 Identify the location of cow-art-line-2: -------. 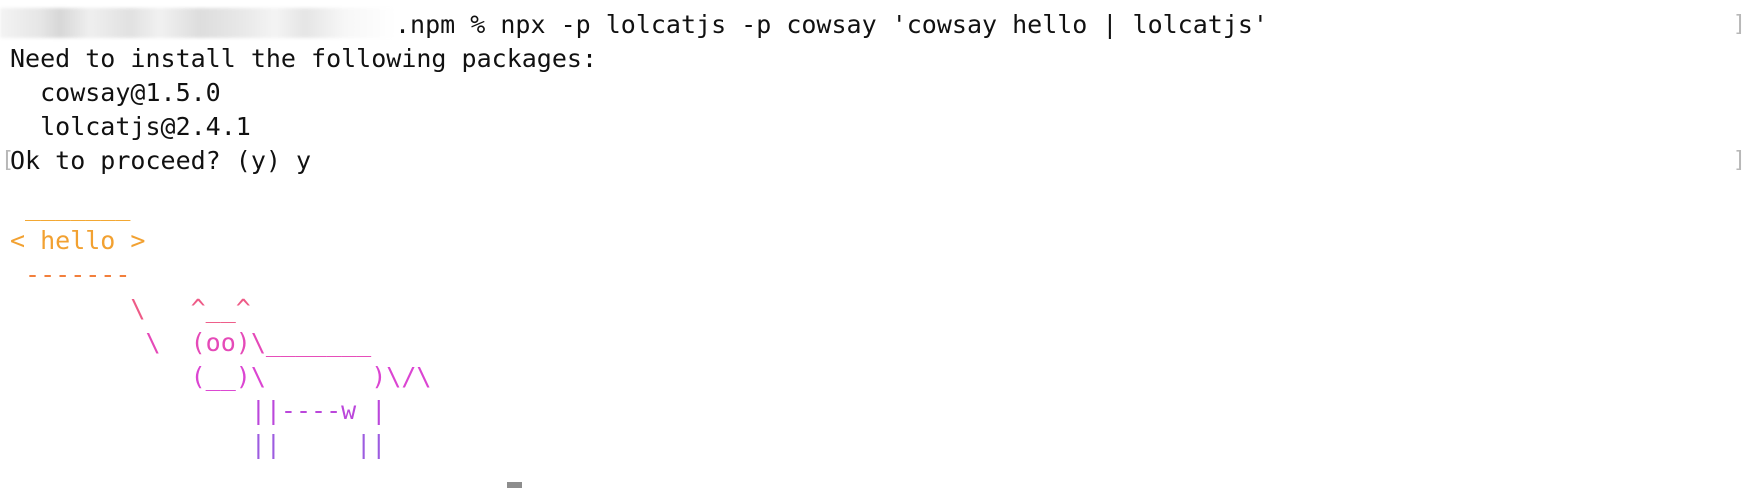
(70, 274).